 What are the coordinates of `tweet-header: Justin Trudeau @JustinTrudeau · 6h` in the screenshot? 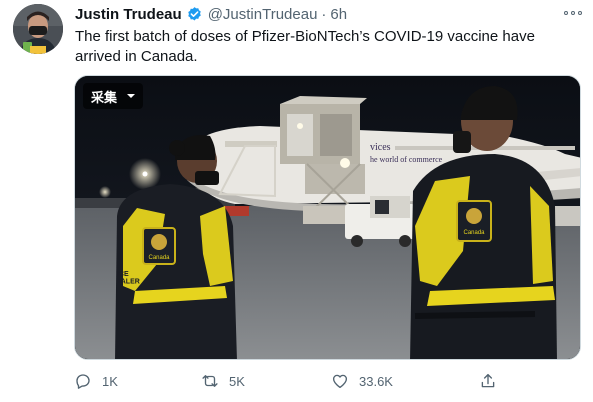 It's located at (211, 14).